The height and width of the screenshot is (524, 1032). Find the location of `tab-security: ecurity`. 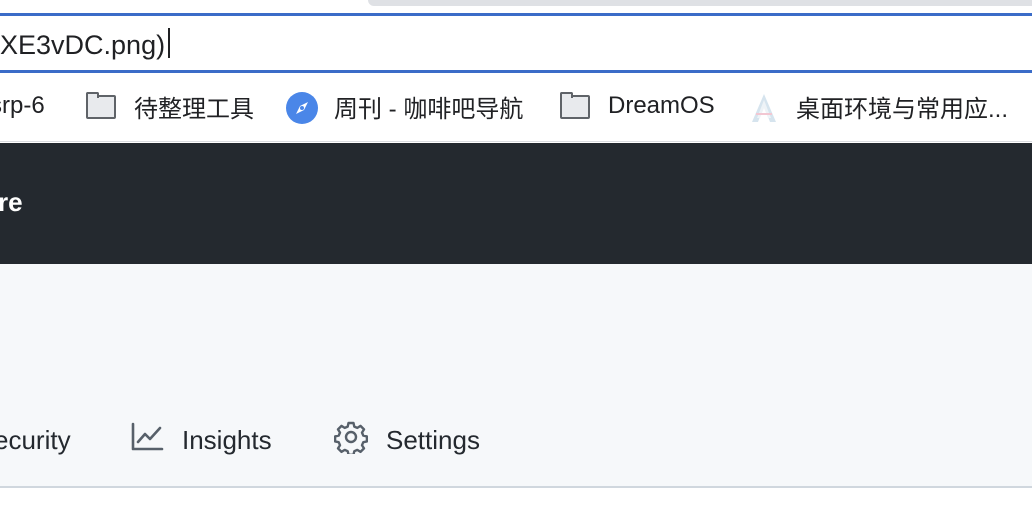

tab-security: ecurity is located at coordinates (35, 440).